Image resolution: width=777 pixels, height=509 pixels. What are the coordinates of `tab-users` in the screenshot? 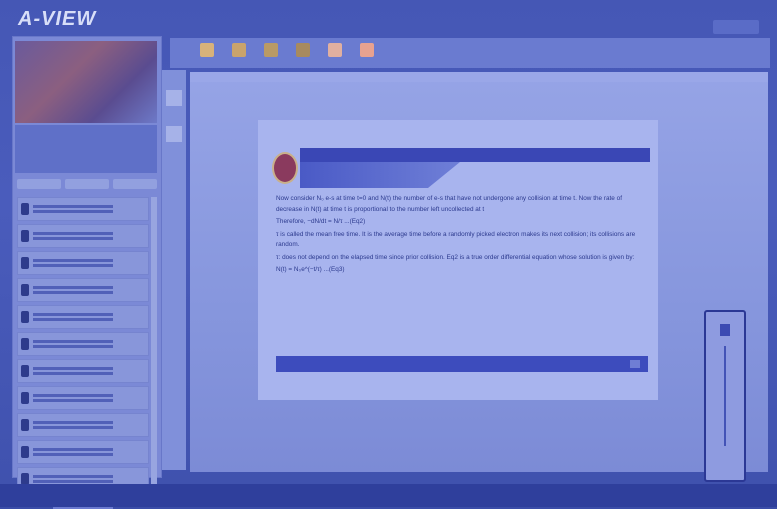 It's located at (39, 184).